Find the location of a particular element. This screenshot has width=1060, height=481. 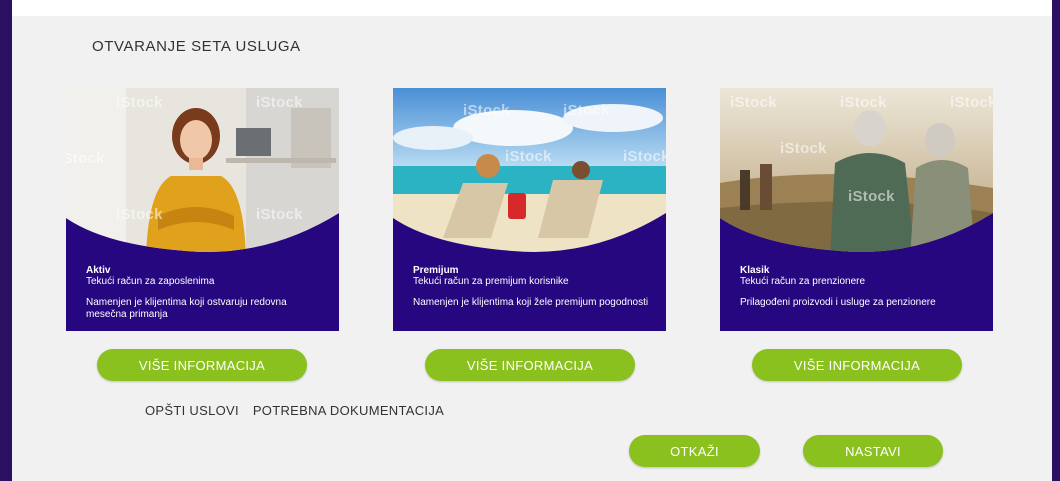

card-subtitle: Tekući račun za zaposlenima is located at coordinates (150, 281).